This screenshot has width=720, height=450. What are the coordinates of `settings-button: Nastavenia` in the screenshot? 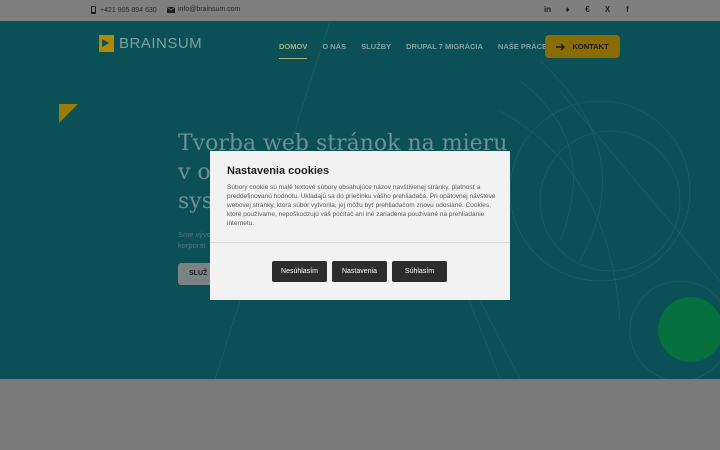 It's located at (359, 271).